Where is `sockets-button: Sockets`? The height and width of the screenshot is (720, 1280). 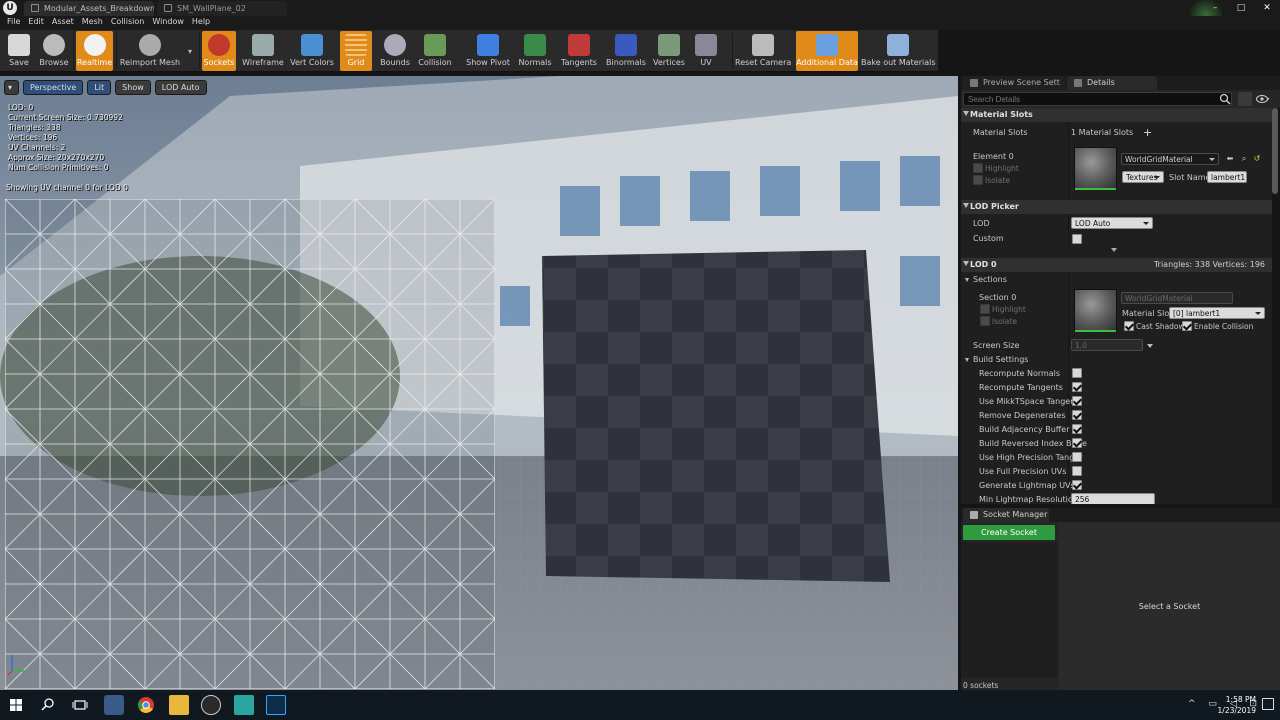 sockets-button: Sockets is located at coordinates (219, 51).